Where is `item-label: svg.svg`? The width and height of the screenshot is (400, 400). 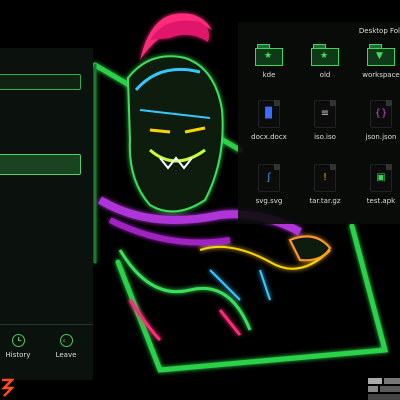
item-label: svg.svg is located at coordinates (269, 201).